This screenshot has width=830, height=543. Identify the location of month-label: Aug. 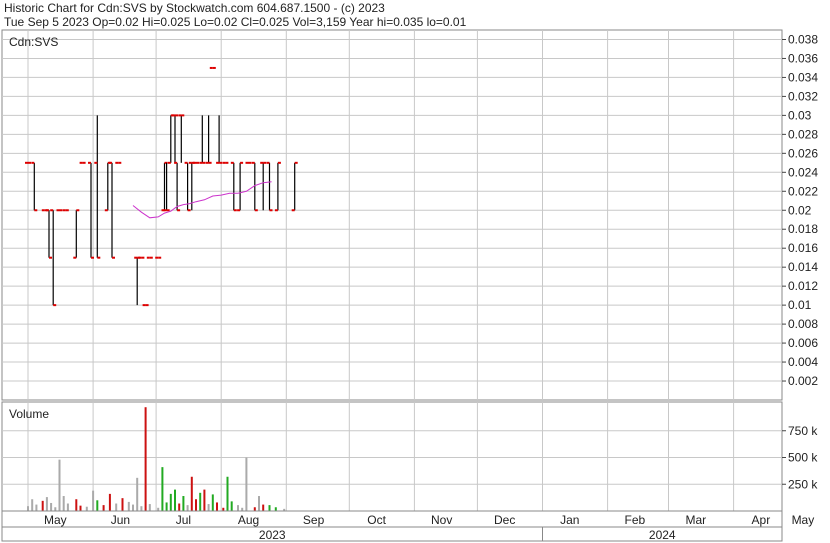
(248, 520).